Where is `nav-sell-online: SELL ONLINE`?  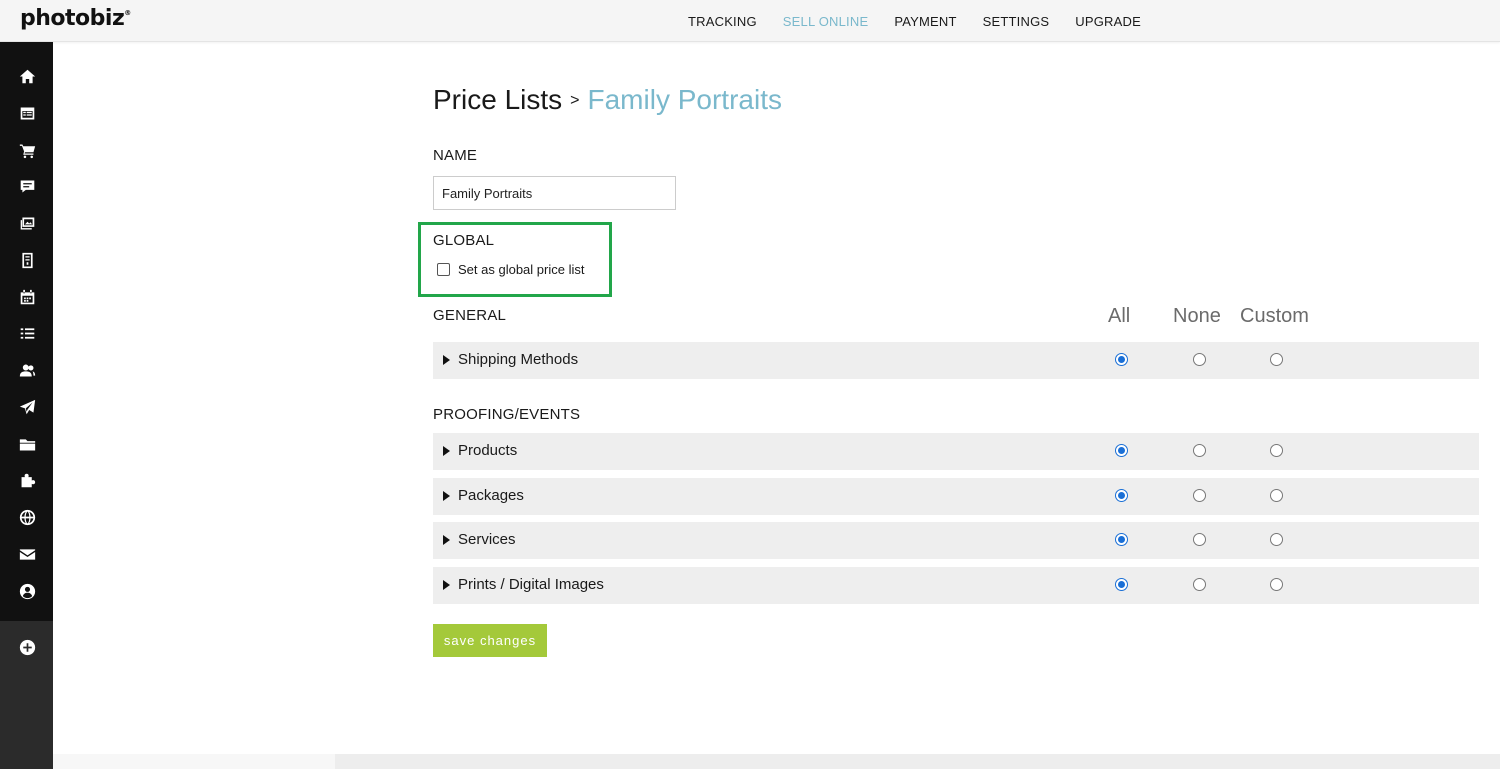 nav-sell-online: SELL ONLINE is located at coordinates (826, 21).